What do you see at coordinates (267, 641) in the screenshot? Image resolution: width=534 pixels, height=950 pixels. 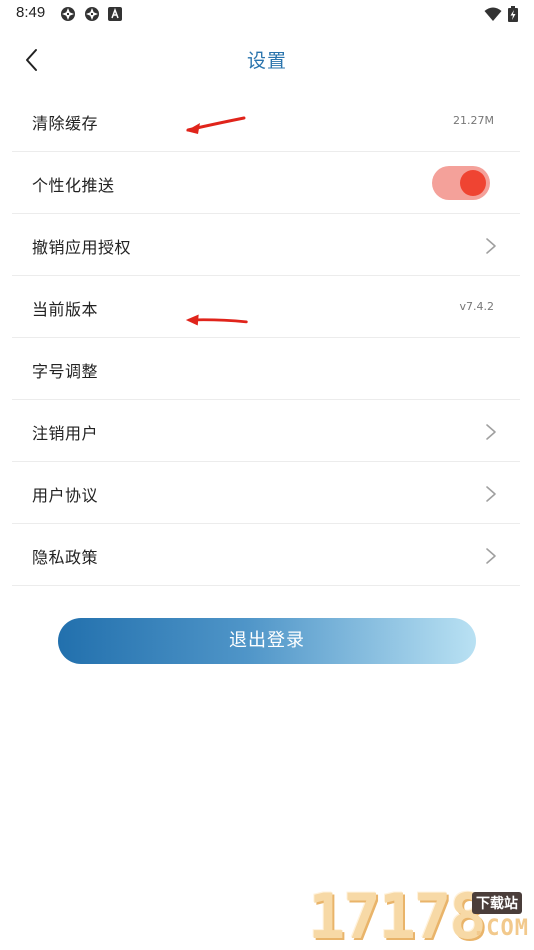 I see `logout-button: 退出登录` at bounding box center [267, 641].